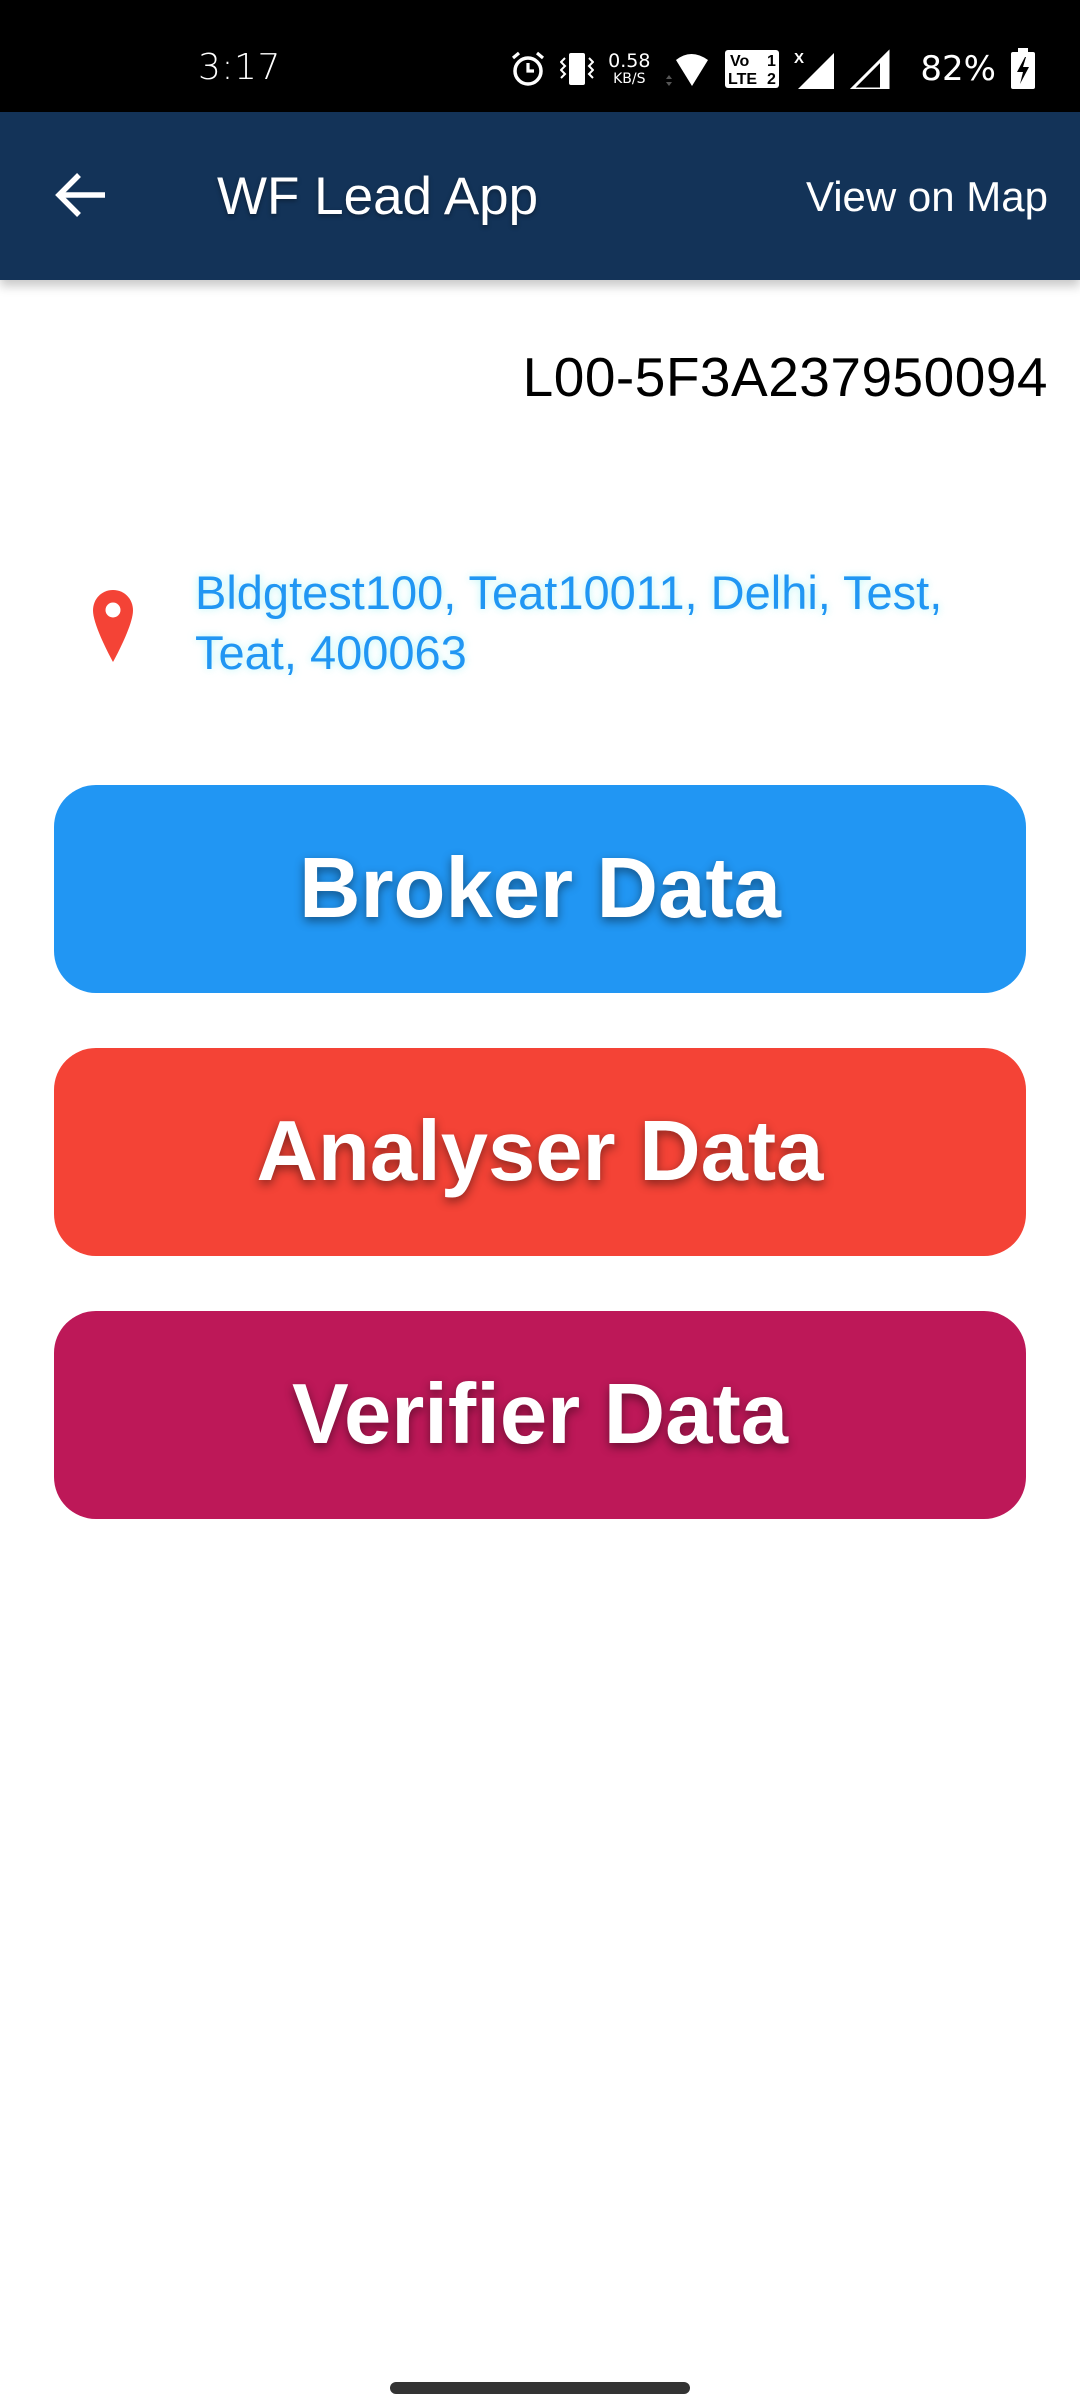 This screenshot has height=2400, width=1080. I want to click on network-speed: 0.58 KB/S, so click(629, 68).